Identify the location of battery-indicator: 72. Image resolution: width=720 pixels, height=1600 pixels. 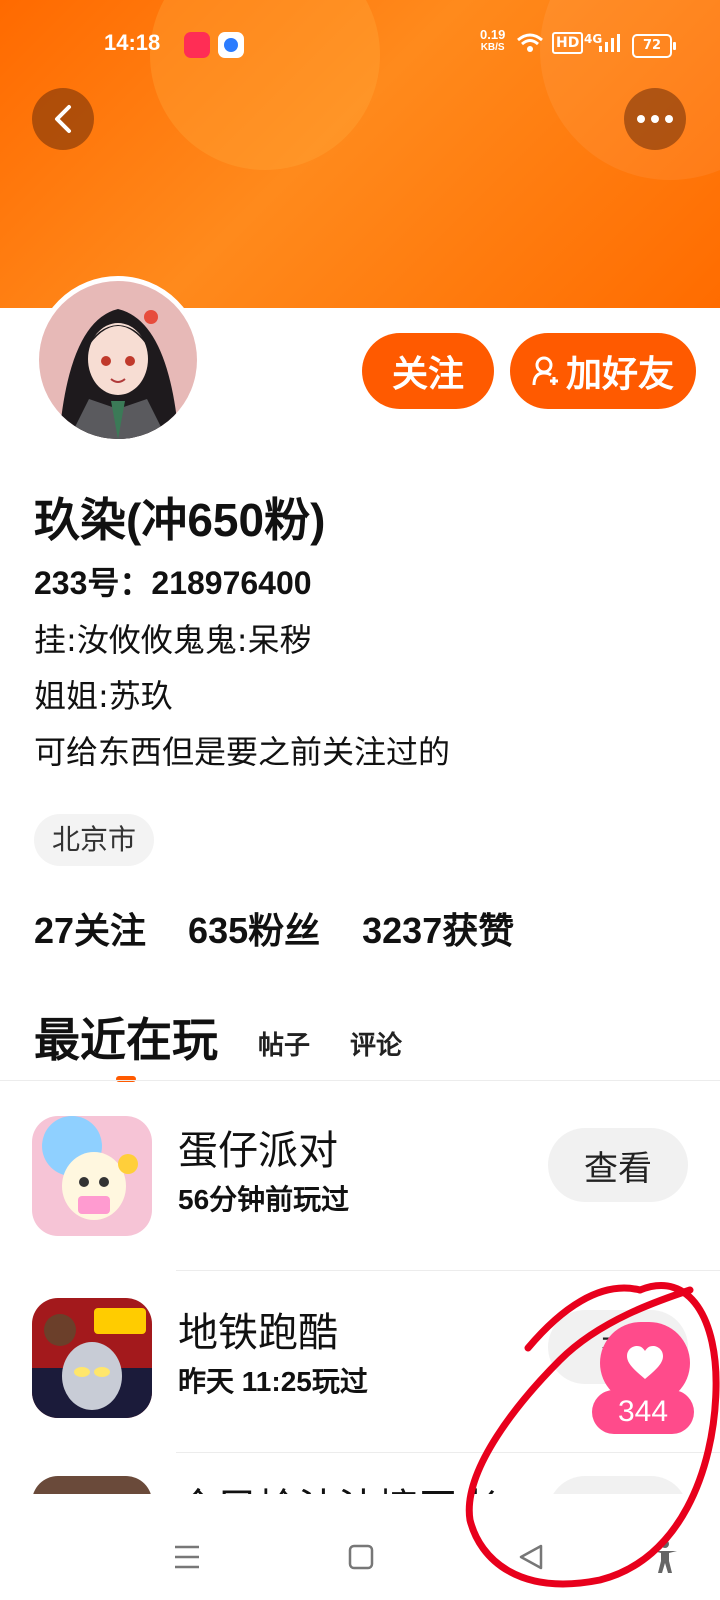
(654, 46).